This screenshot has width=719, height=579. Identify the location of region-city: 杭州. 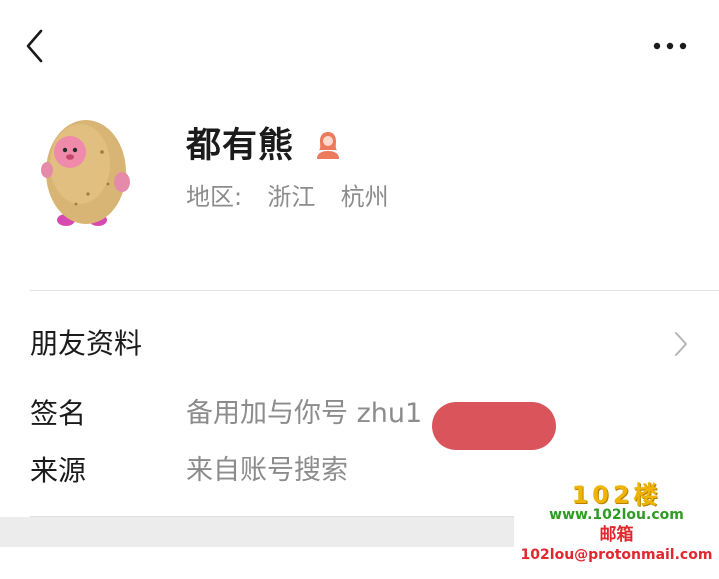
(364, 197).